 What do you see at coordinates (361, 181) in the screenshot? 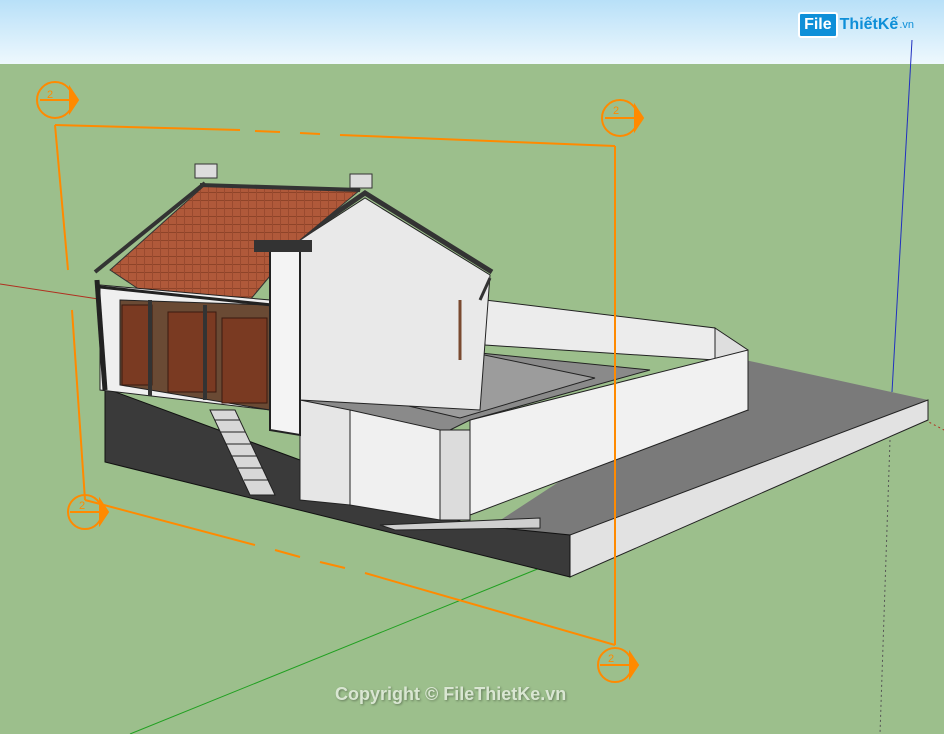
I see `ridge-ornament-right` at bounding box center [361, 181].